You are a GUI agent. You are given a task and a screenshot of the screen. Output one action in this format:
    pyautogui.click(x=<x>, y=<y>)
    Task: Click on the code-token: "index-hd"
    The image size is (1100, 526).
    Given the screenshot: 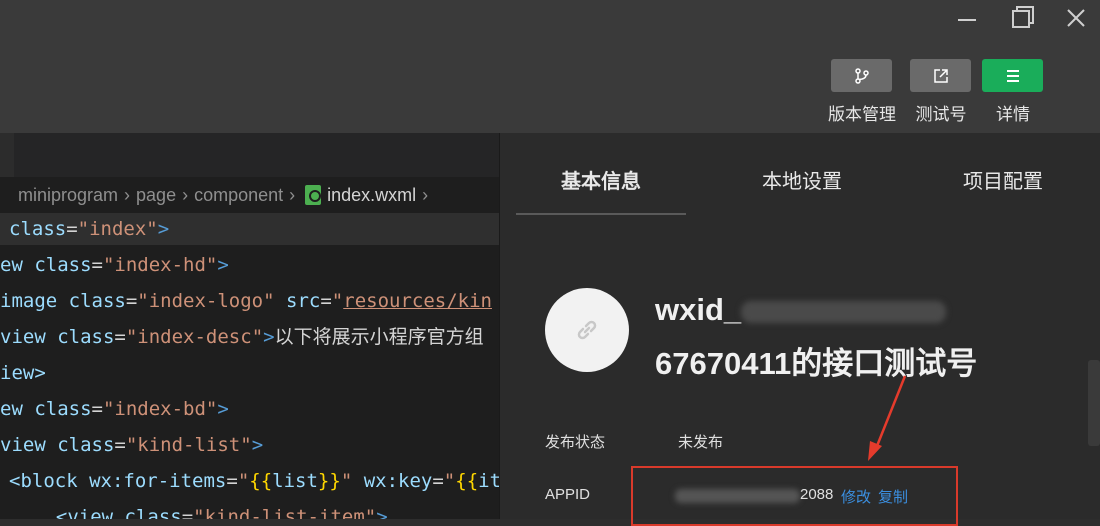 What is the action you would take?
    pyautogui.click(x=160, y=265)
    